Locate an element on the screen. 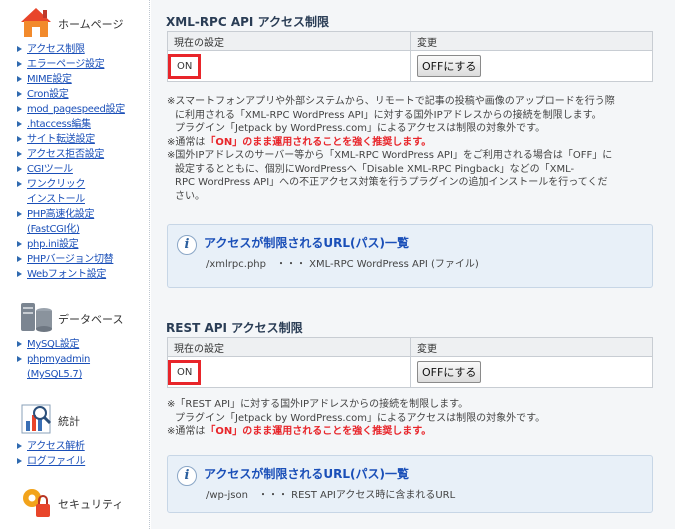  chart-icon is located at coordinates (36, 419).